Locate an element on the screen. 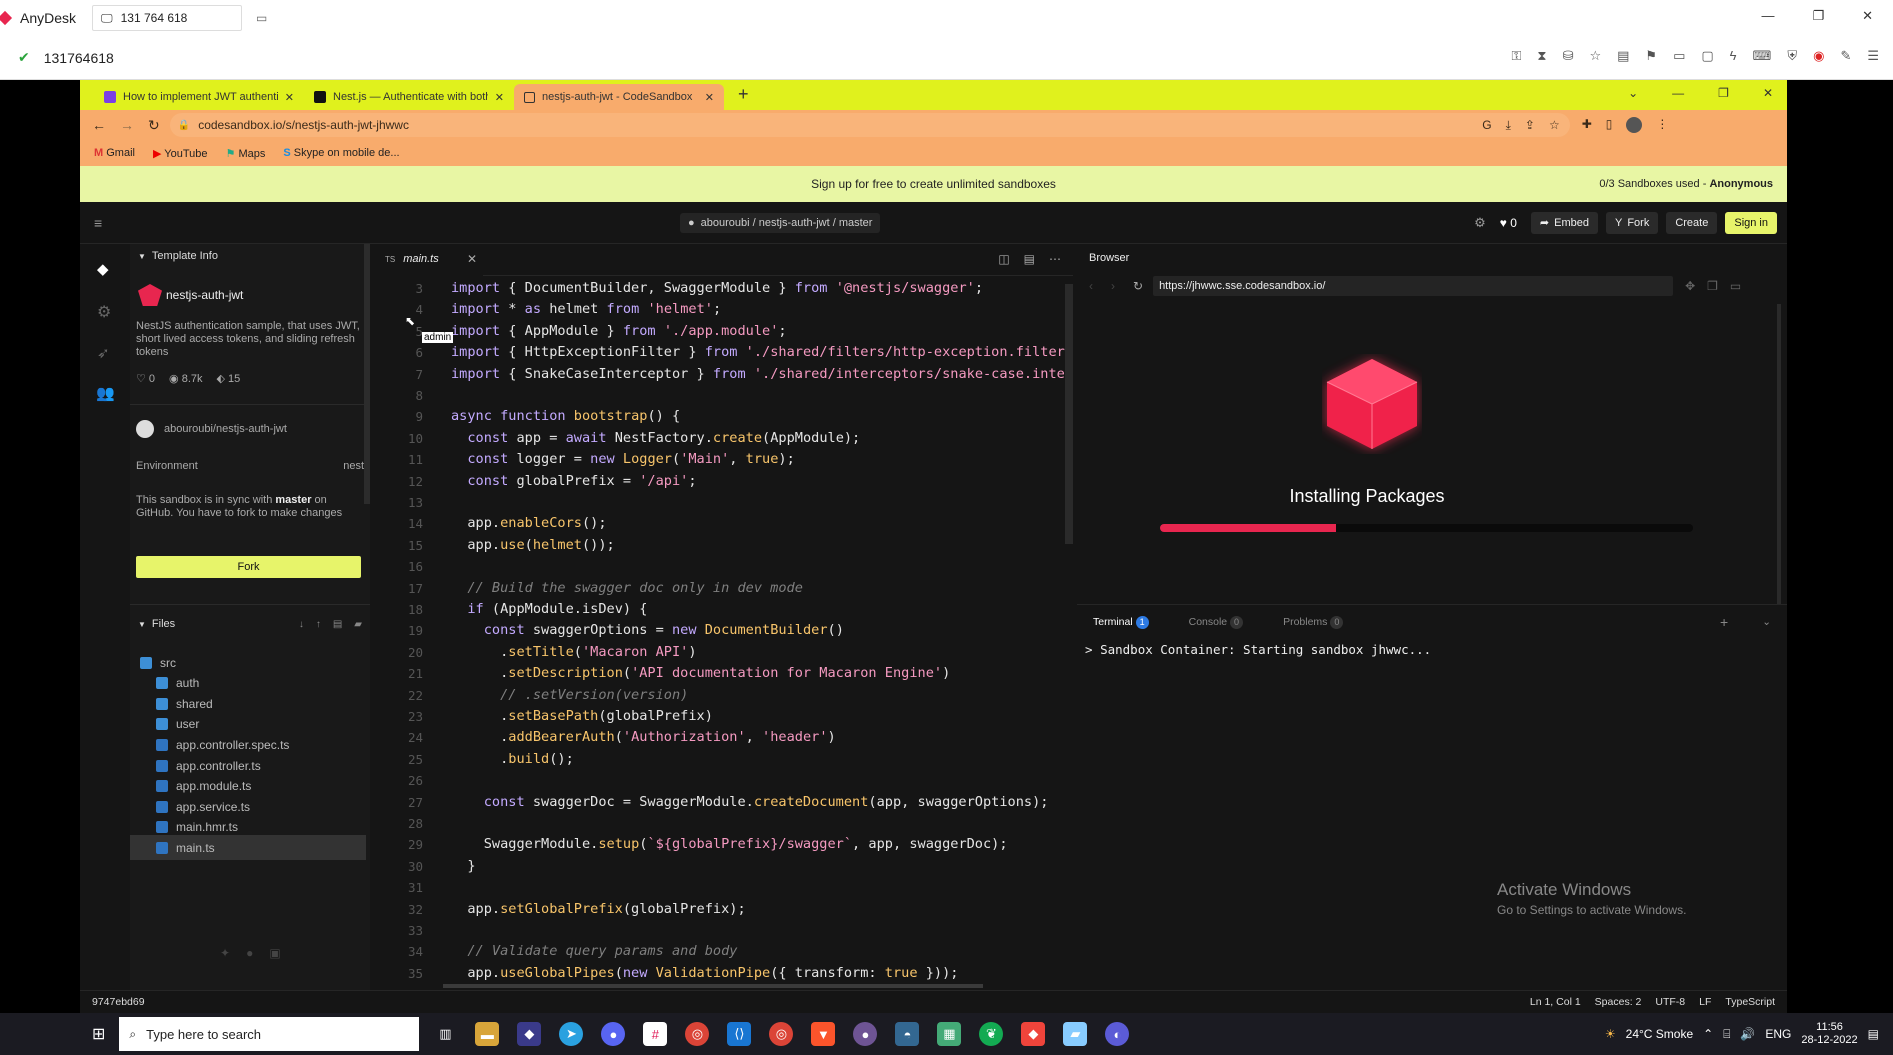  code-line: .setTitle('Macaron API') is located at coordinates (573, 652).